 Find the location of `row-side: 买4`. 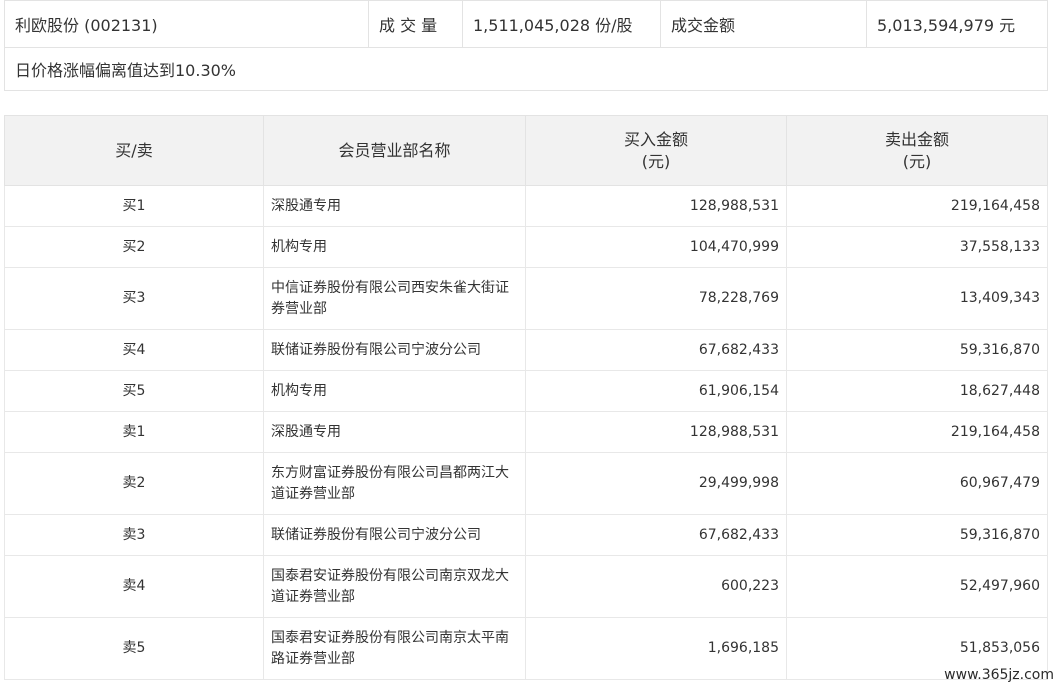

row-side: 买4 is located at coordinates (134, 350).